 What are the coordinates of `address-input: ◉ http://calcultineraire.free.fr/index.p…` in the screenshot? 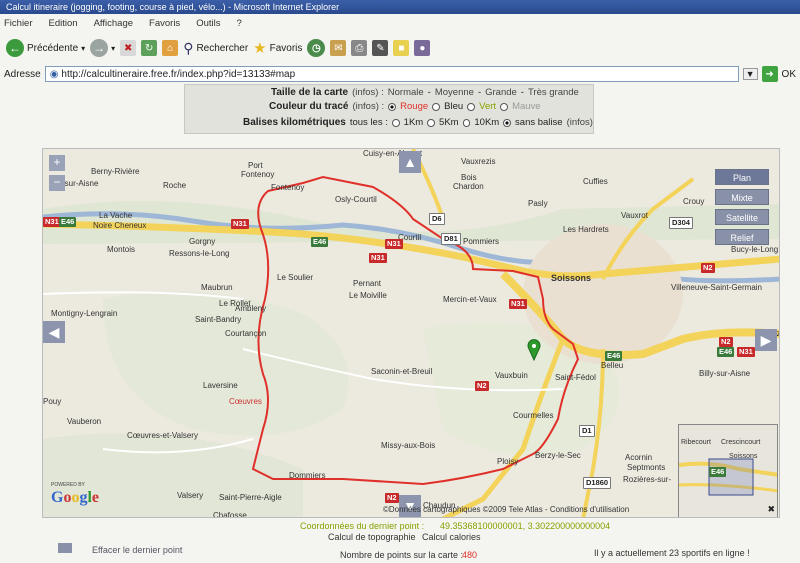 It's located at (391, 74).